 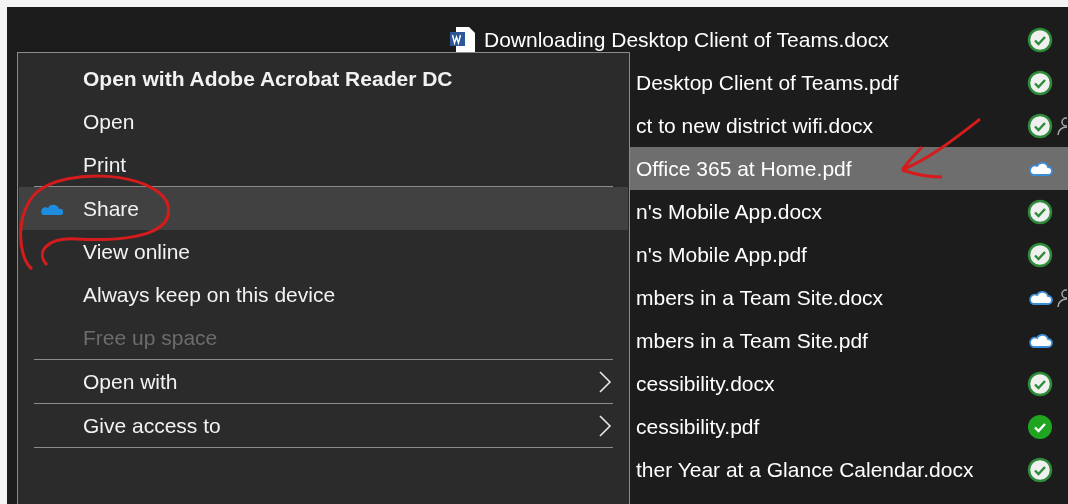 I want to click on file-name: cessibility.docx, so click(x=706, y=383).